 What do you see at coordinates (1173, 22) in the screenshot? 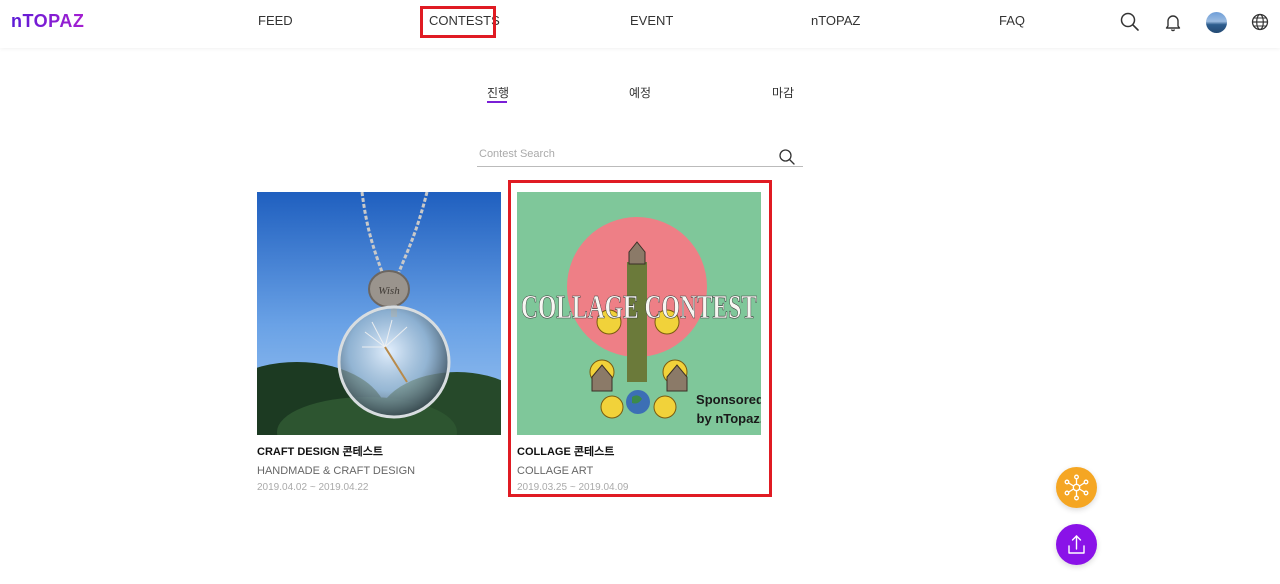
I see `bell-icon` at bounding box center [1173, 22].